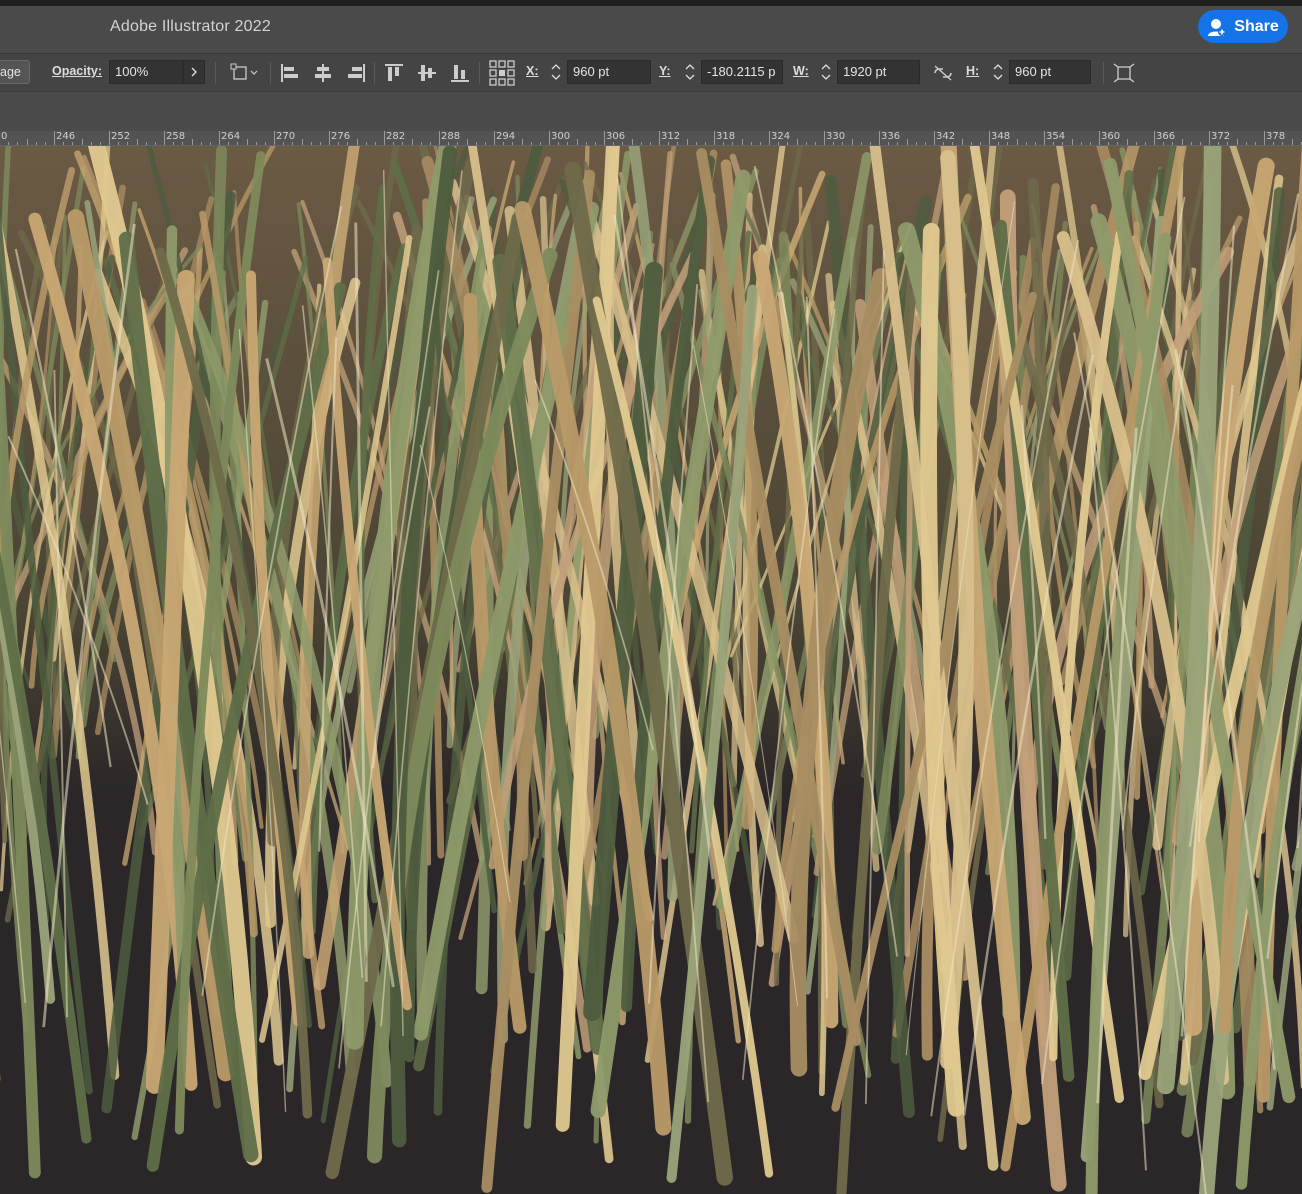  What do you see at coordinates (973, 71) in the screenshot?
I see `h-label: H:` at bounding box center [973, 71].